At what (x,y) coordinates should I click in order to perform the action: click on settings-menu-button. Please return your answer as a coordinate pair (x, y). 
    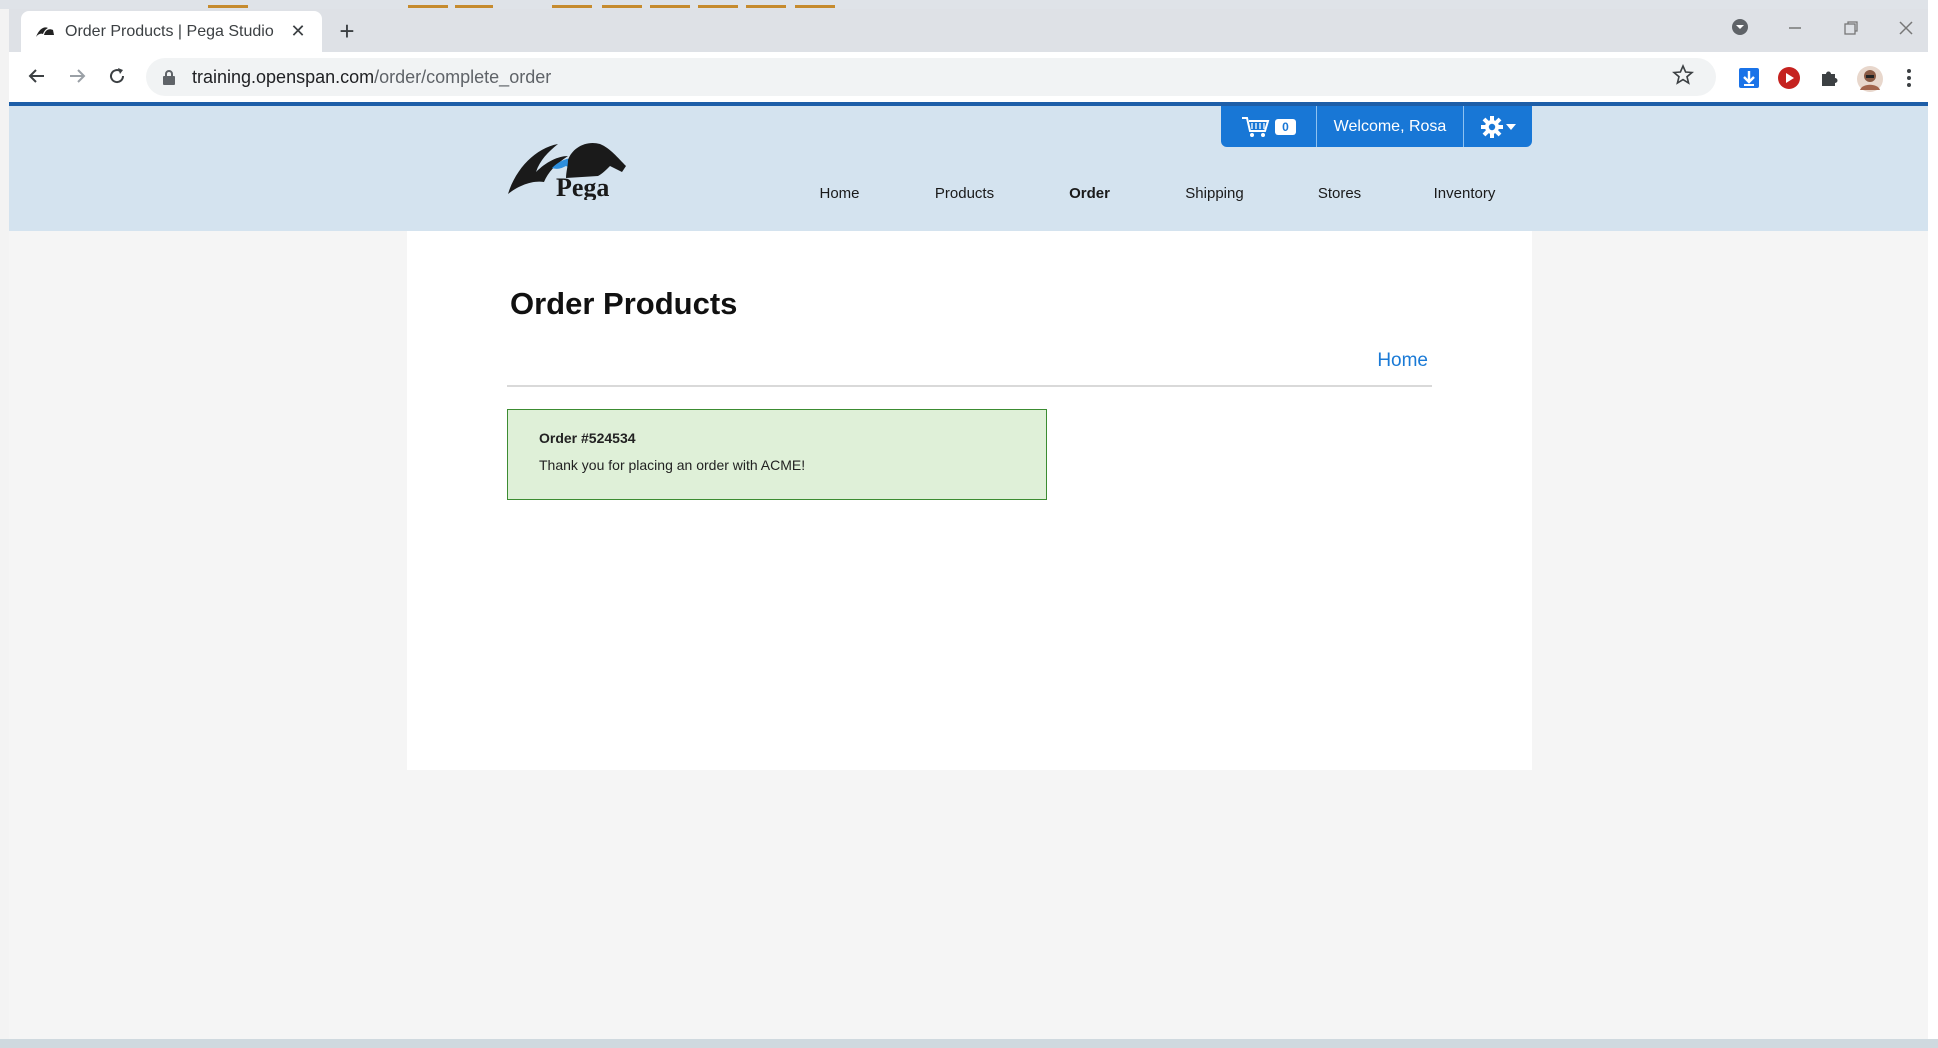
    Looking at the image, I should click on (1498, 127).